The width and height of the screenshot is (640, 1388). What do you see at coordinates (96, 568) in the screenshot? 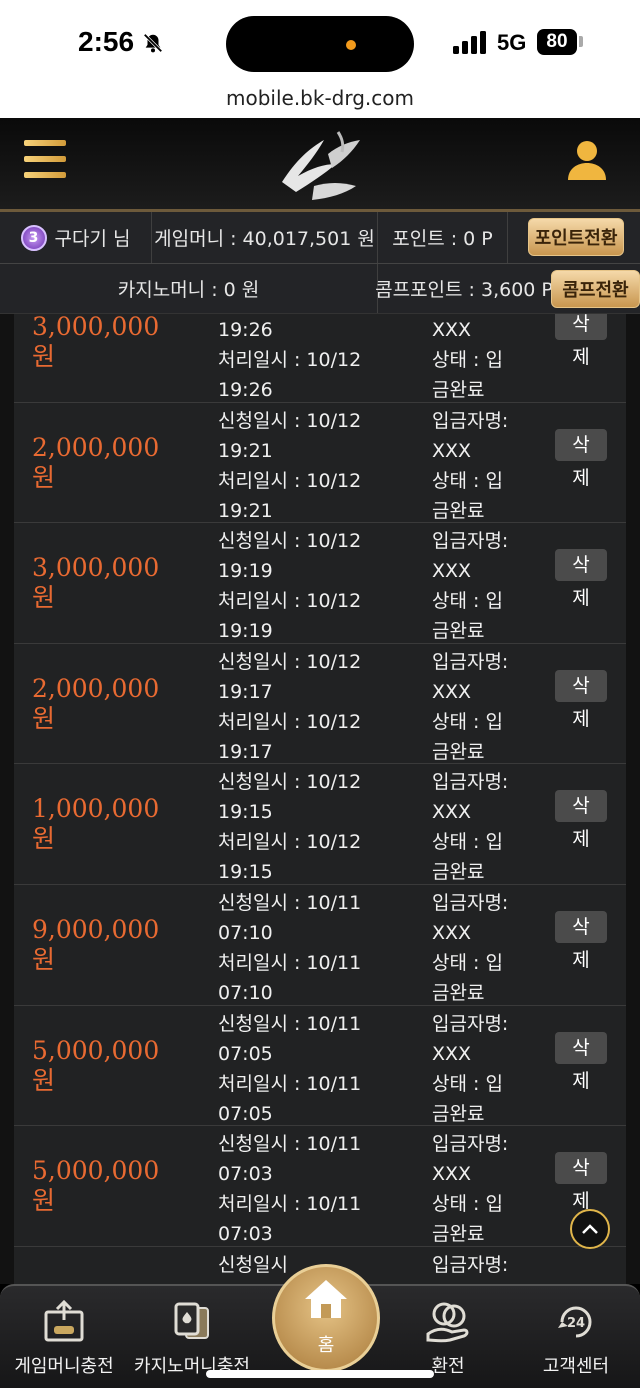
I see `amount-value: 3,000,000` at bounding box center [96, 568].